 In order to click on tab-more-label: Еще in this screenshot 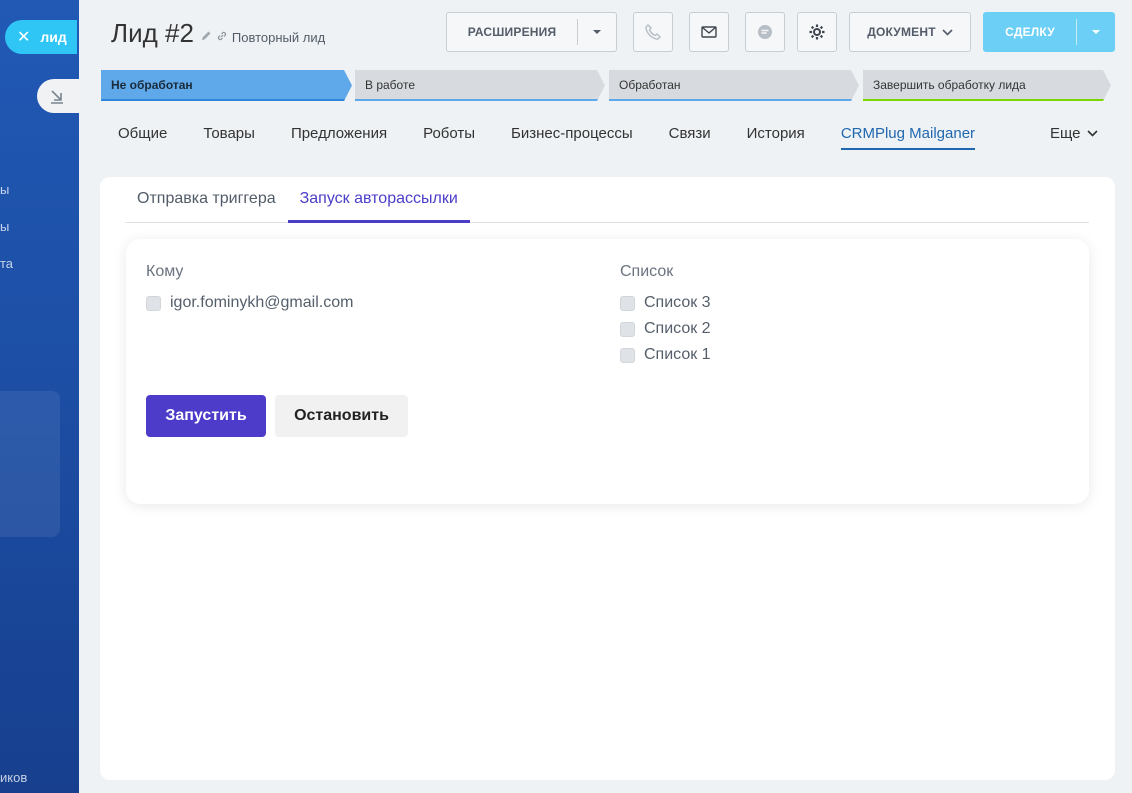, I will do `click(1065, 133)`.